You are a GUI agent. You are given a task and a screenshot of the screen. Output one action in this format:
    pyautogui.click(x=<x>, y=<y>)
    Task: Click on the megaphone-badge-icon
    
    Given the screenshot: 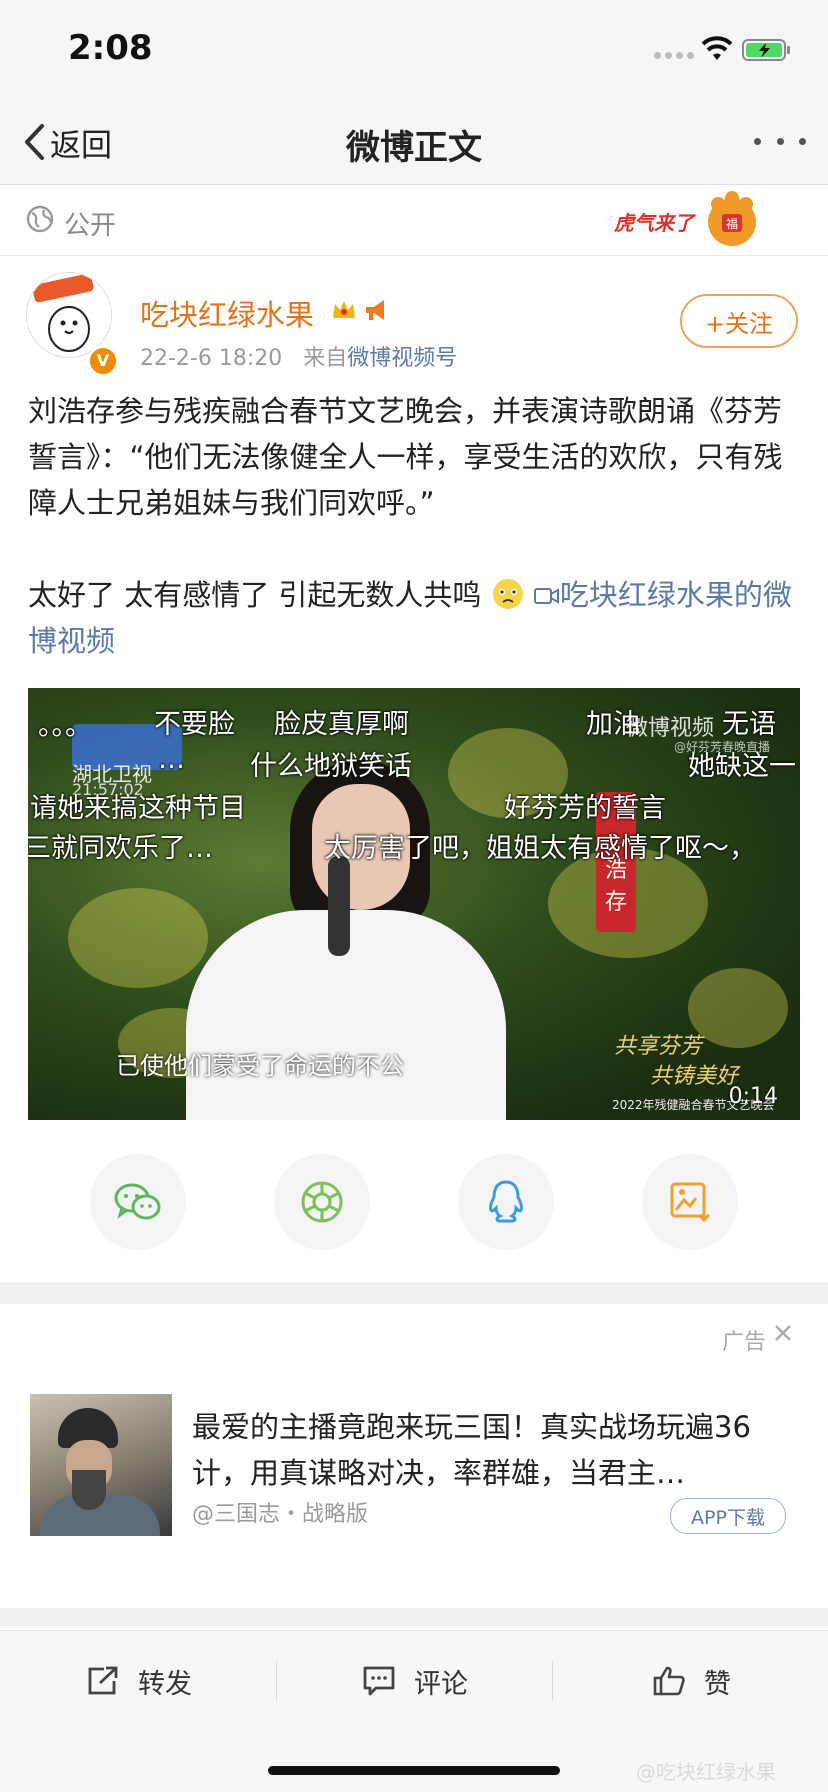 What is the action you would take?
    pyautogui.click(x=375, y=310)
    